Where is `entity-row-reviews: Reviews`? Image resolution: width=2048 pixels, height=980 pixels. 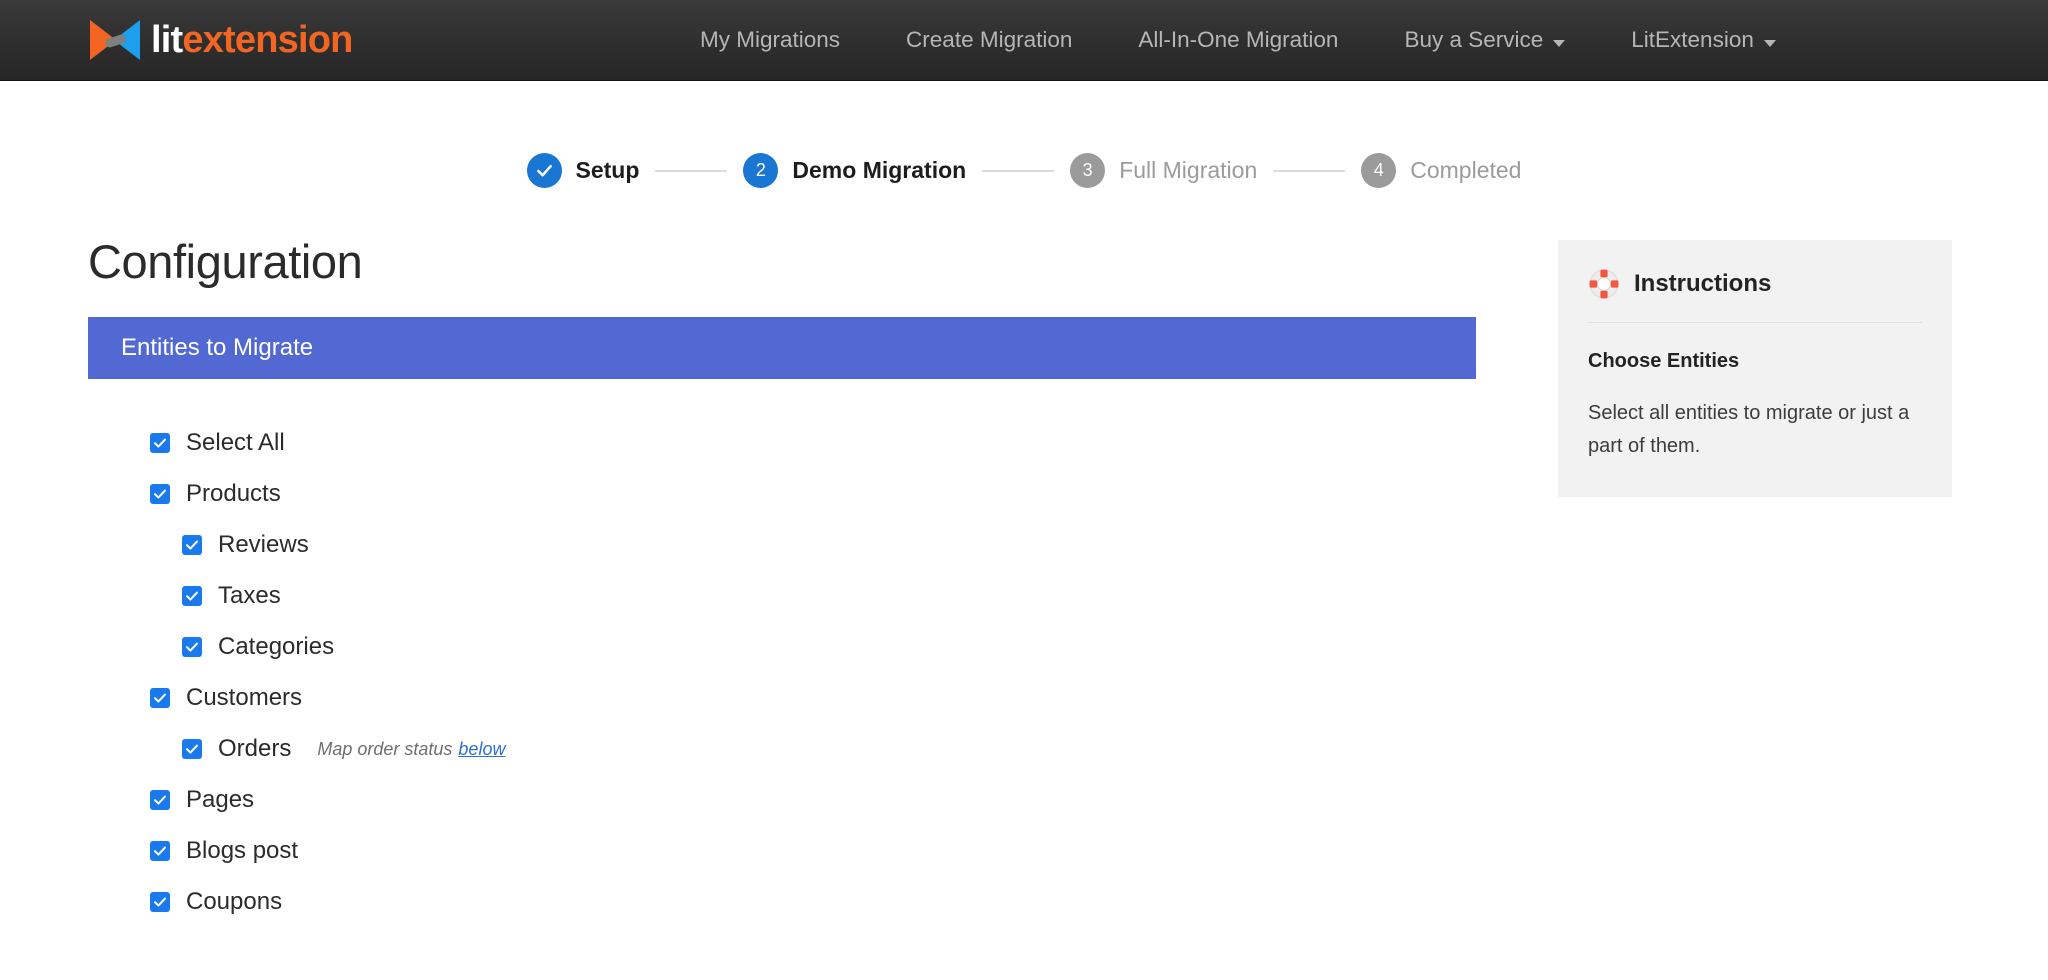
entity-row-reviews: Reviews is located at coordinates (813, 544).